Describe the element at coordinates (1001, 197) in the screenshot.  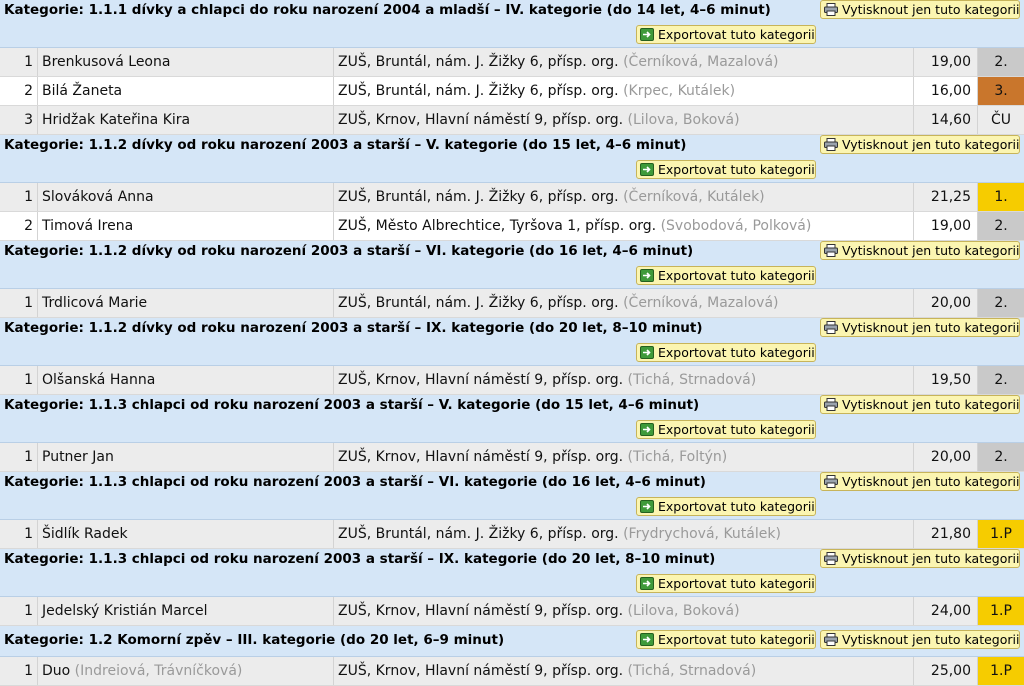
I see `placement-badge: 1.` at that location.